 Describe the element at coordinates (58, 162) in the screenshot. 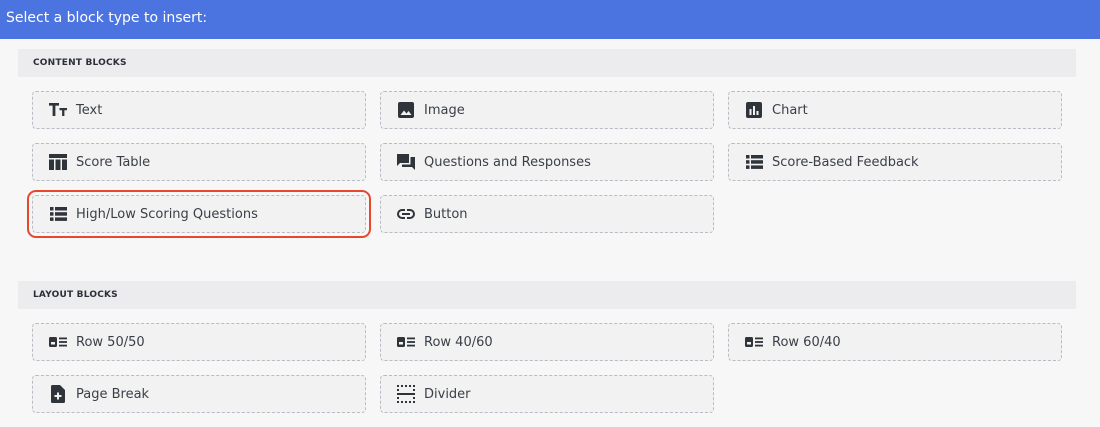

I see `table-icon` at that location.